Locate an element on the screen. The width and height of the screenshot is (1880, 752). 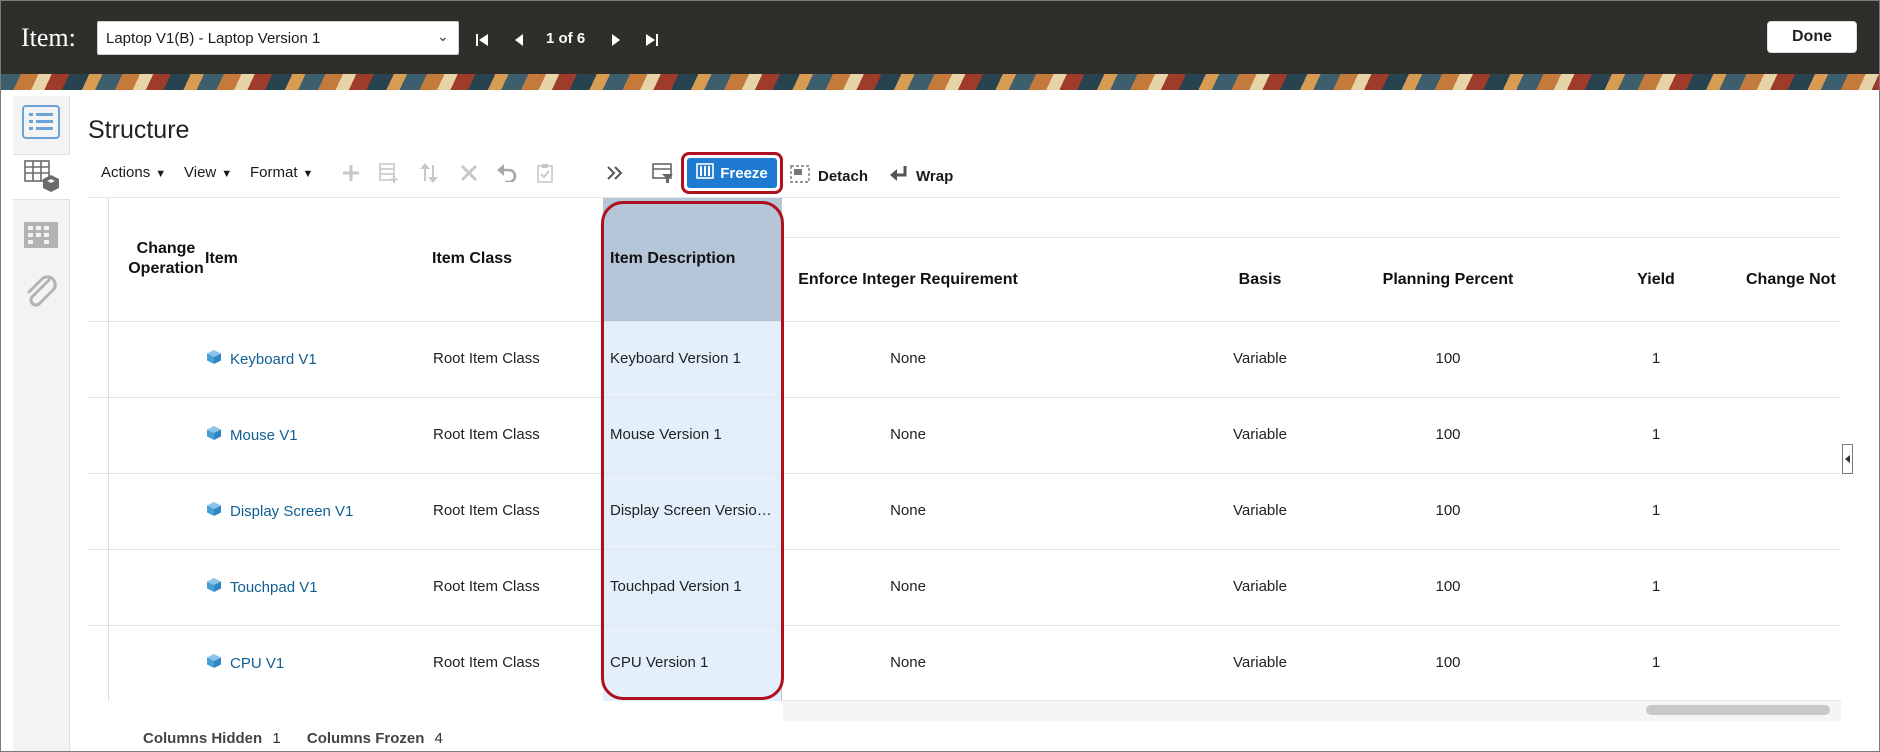
table-row-item: CPU V1 is located at coordinates (245, 663).